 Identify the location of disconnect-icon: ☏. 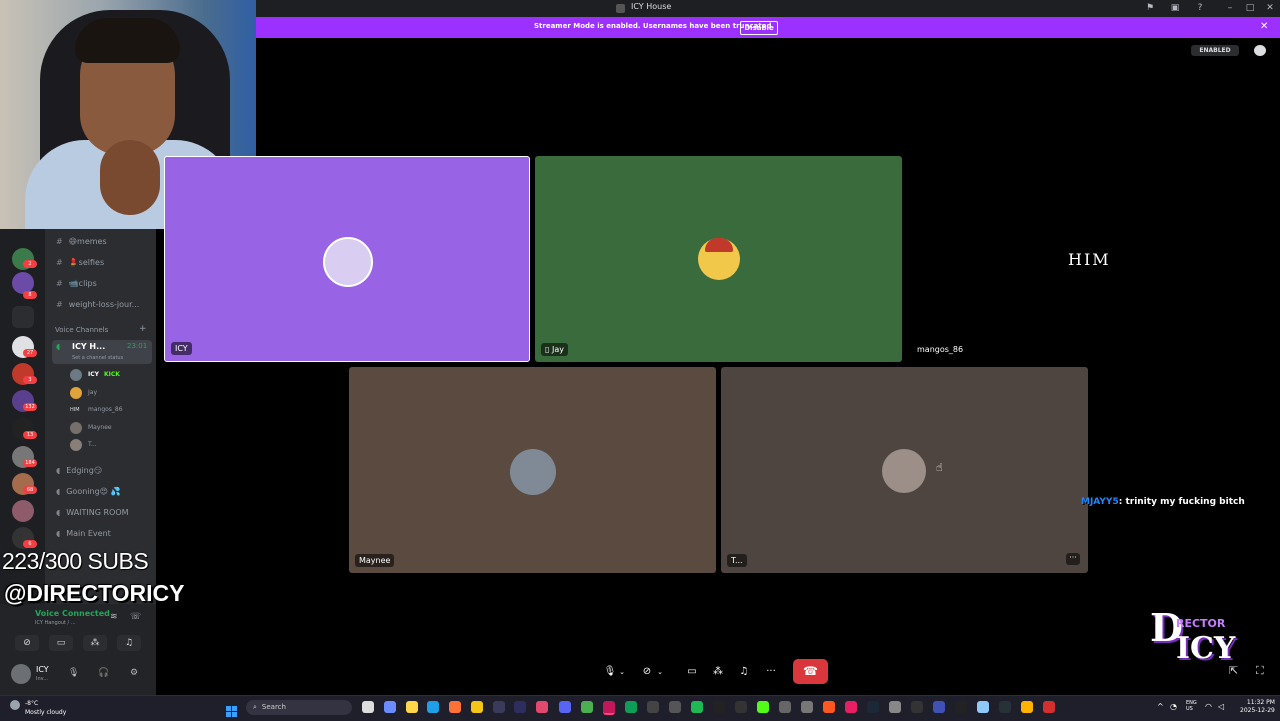
(135, 617).